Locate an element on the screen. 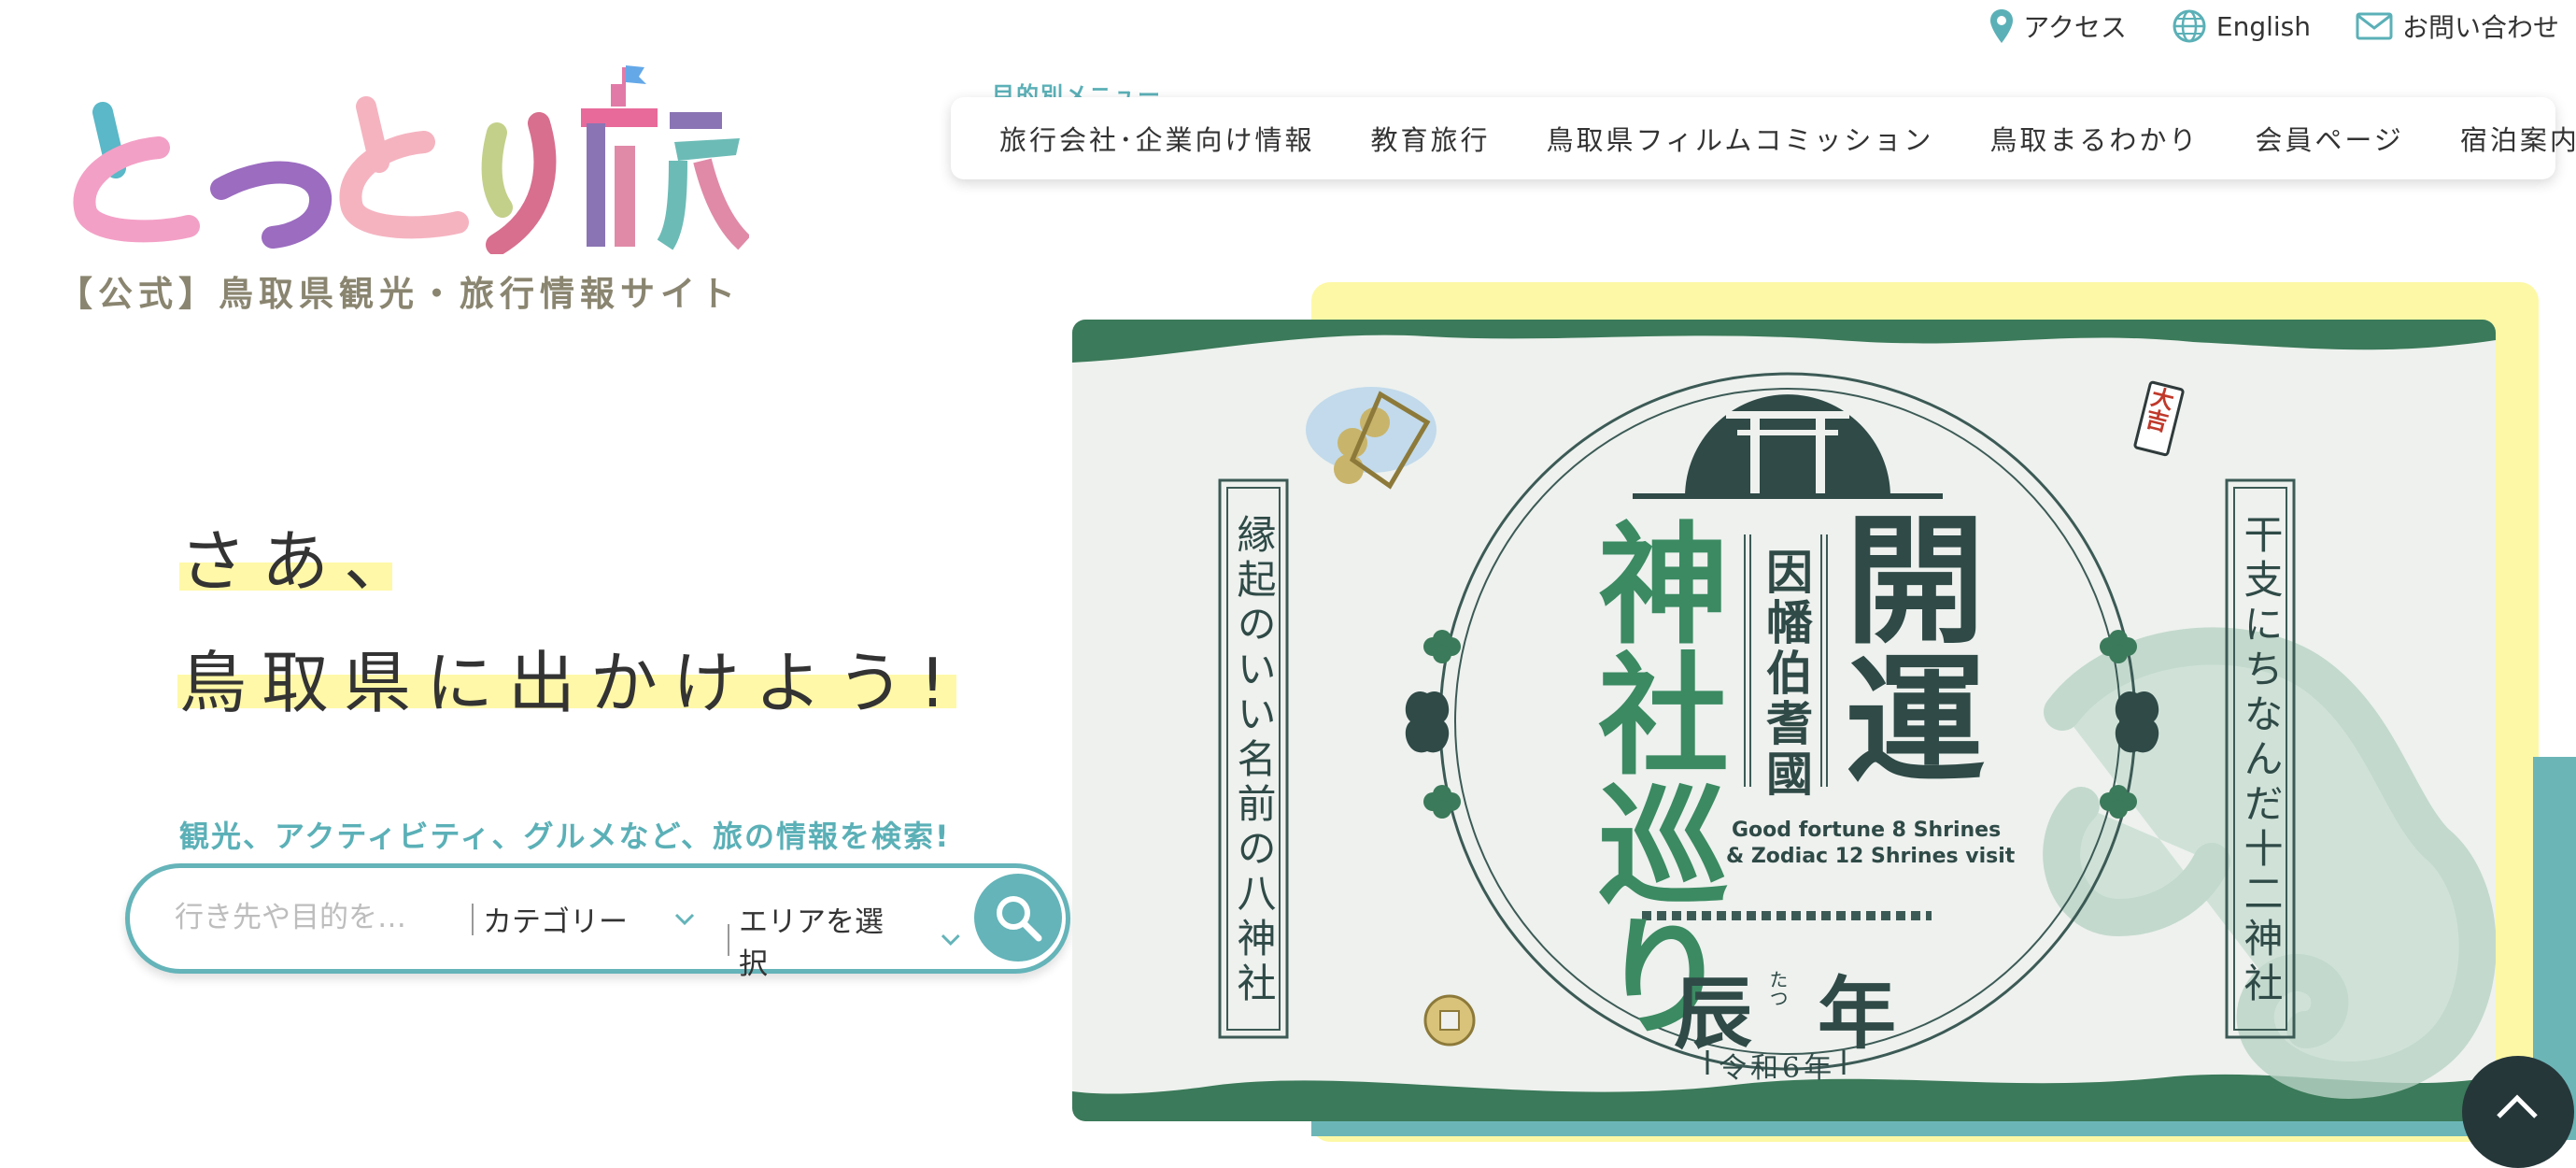  access-link: アクセス is located at coordinates (2058, 26).